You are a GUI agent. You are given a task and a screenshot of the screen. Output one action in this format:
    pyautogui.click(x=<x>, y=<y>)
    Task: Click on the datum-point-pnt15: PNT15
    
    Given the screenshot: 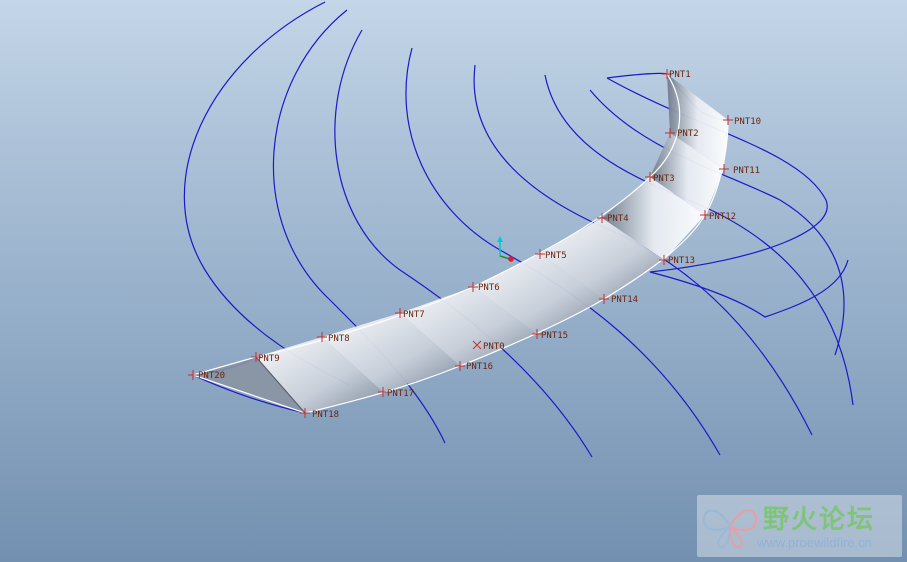 What is the action you would take?
    pyautogui.click(x=550, y=335)
    